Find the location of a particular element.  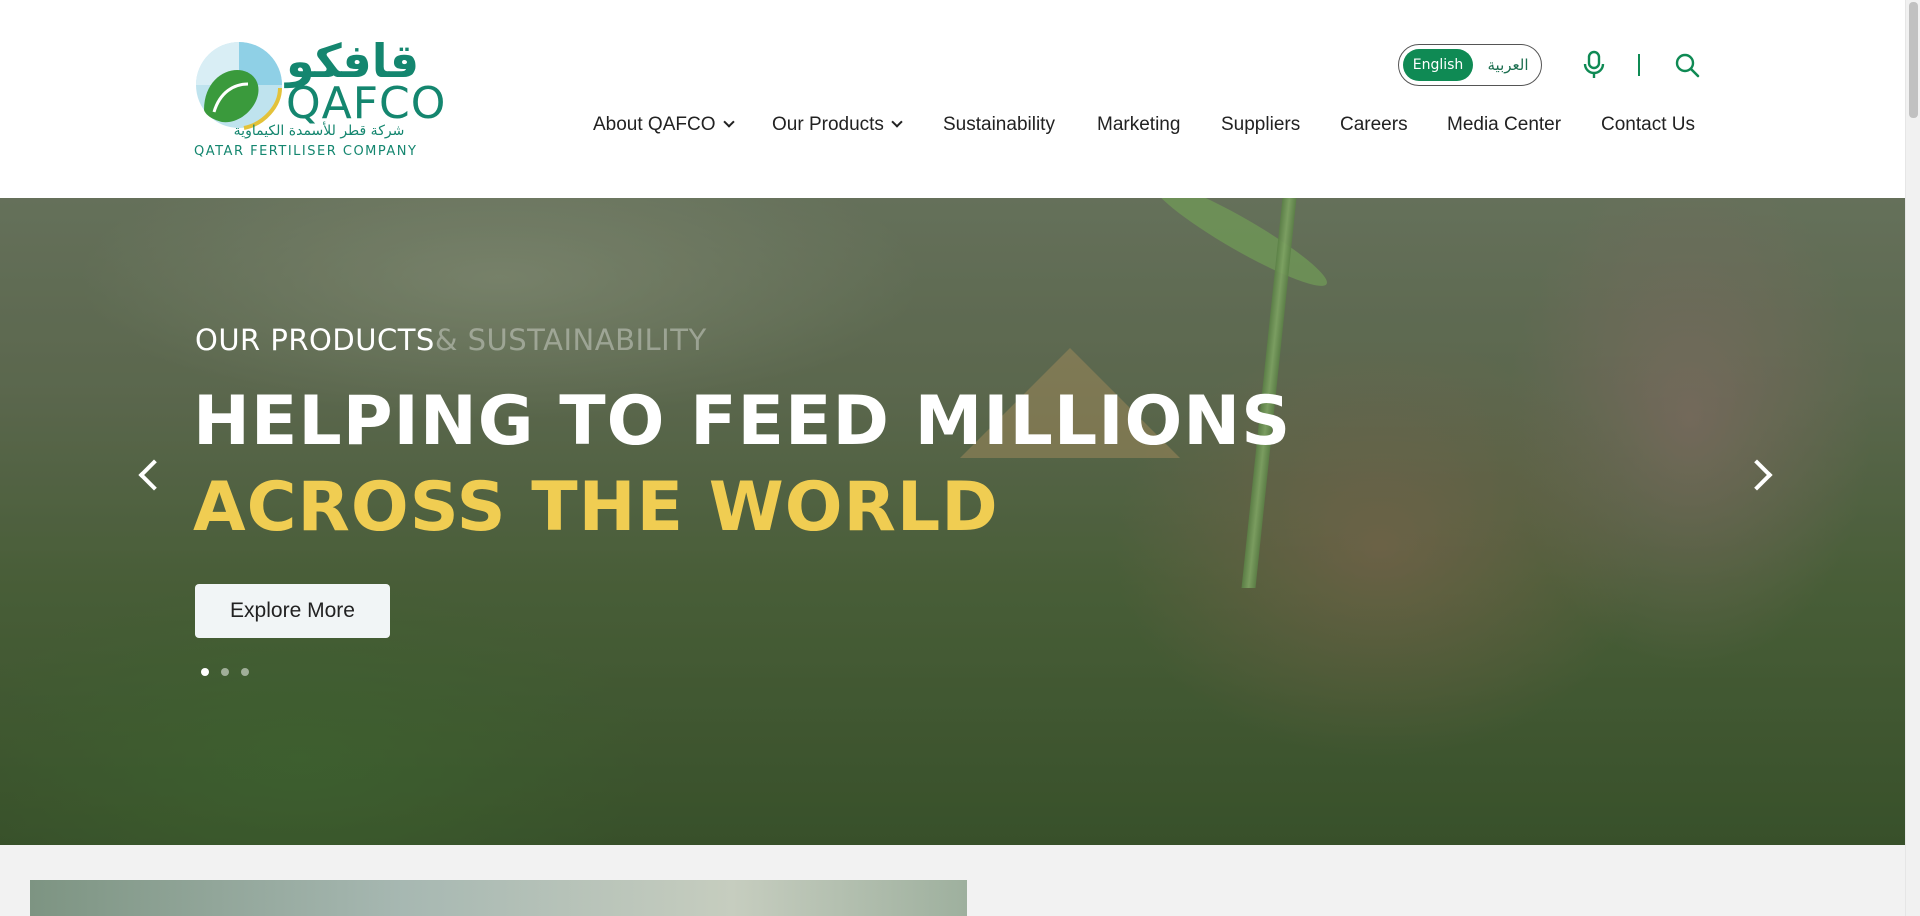

header-divider is located at coordinates (1639, 65).